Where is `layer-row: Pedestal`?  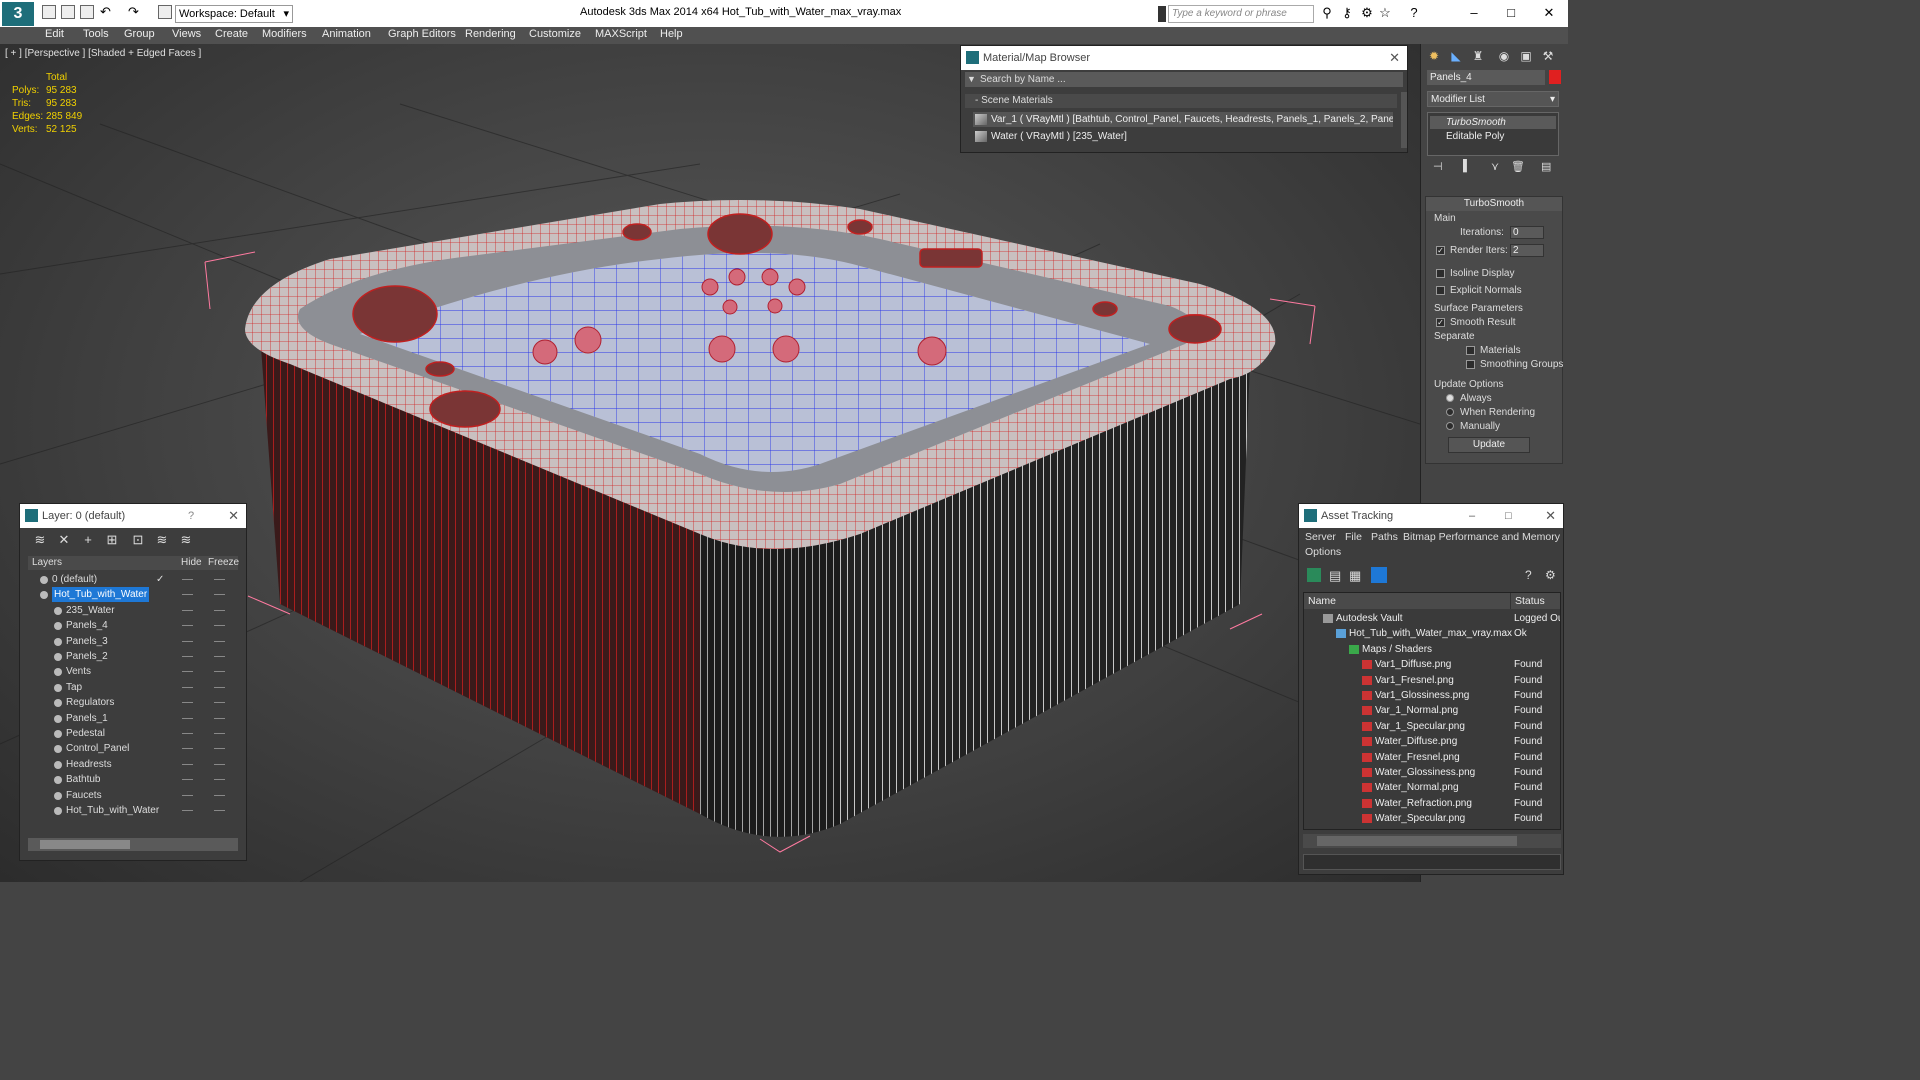 layer-row: Pedestal is located at coordinates (133, 733).